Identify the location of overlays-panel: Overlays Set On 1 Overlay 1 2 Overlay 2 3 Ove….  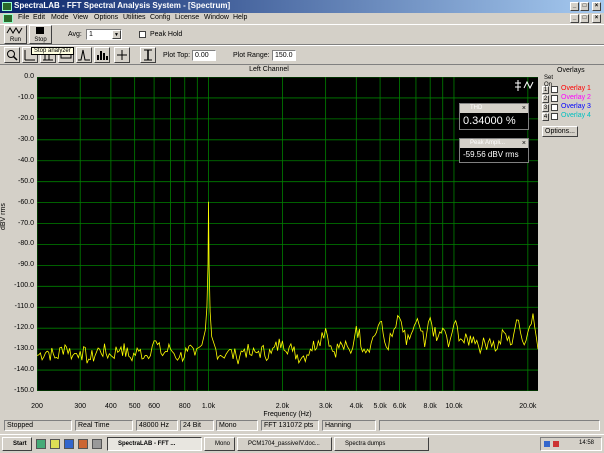
(572, 102).